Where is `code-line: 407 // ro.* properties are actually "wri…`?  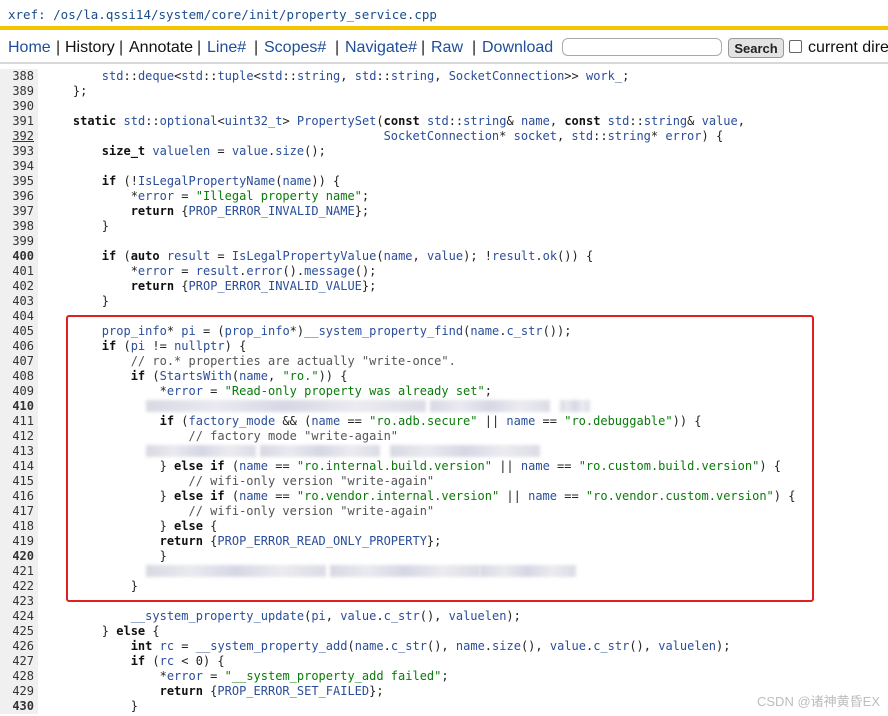 code-line: 407 // ro.* properties are actually "wri… is located at coordinates (444, 361).